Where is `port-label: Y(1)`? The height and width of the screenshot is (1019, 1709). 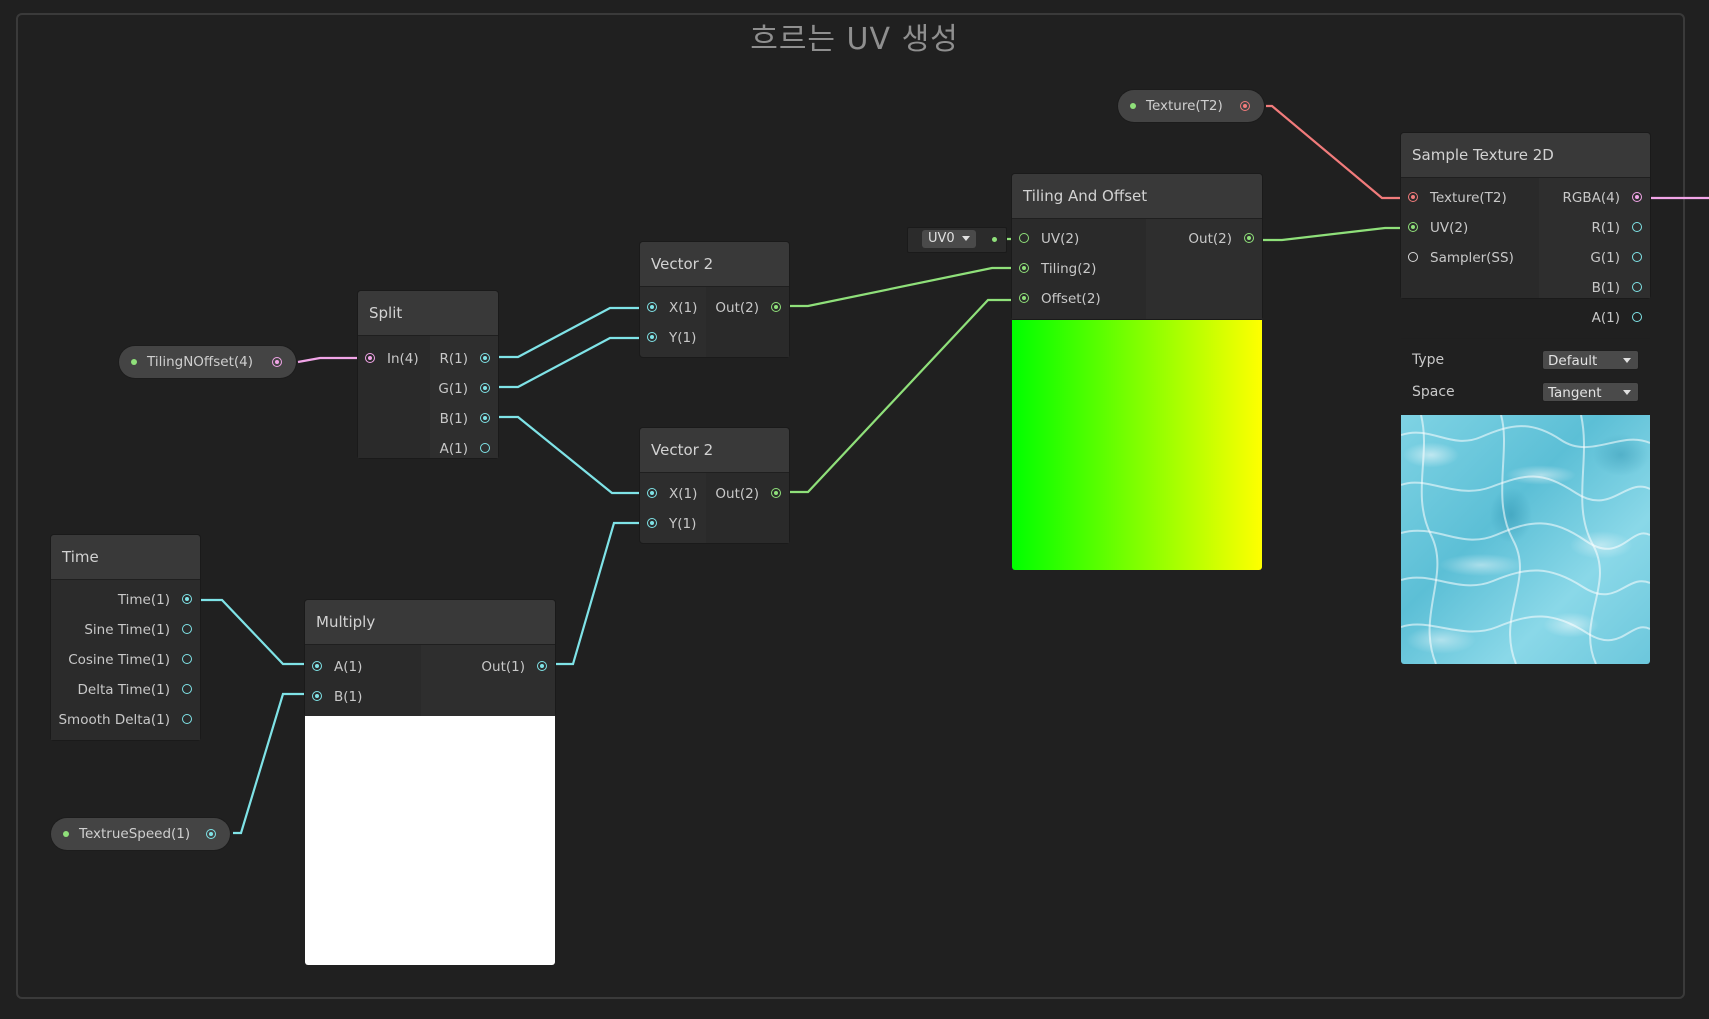
port-label: Y(1) is located at coordinates (683, 338).